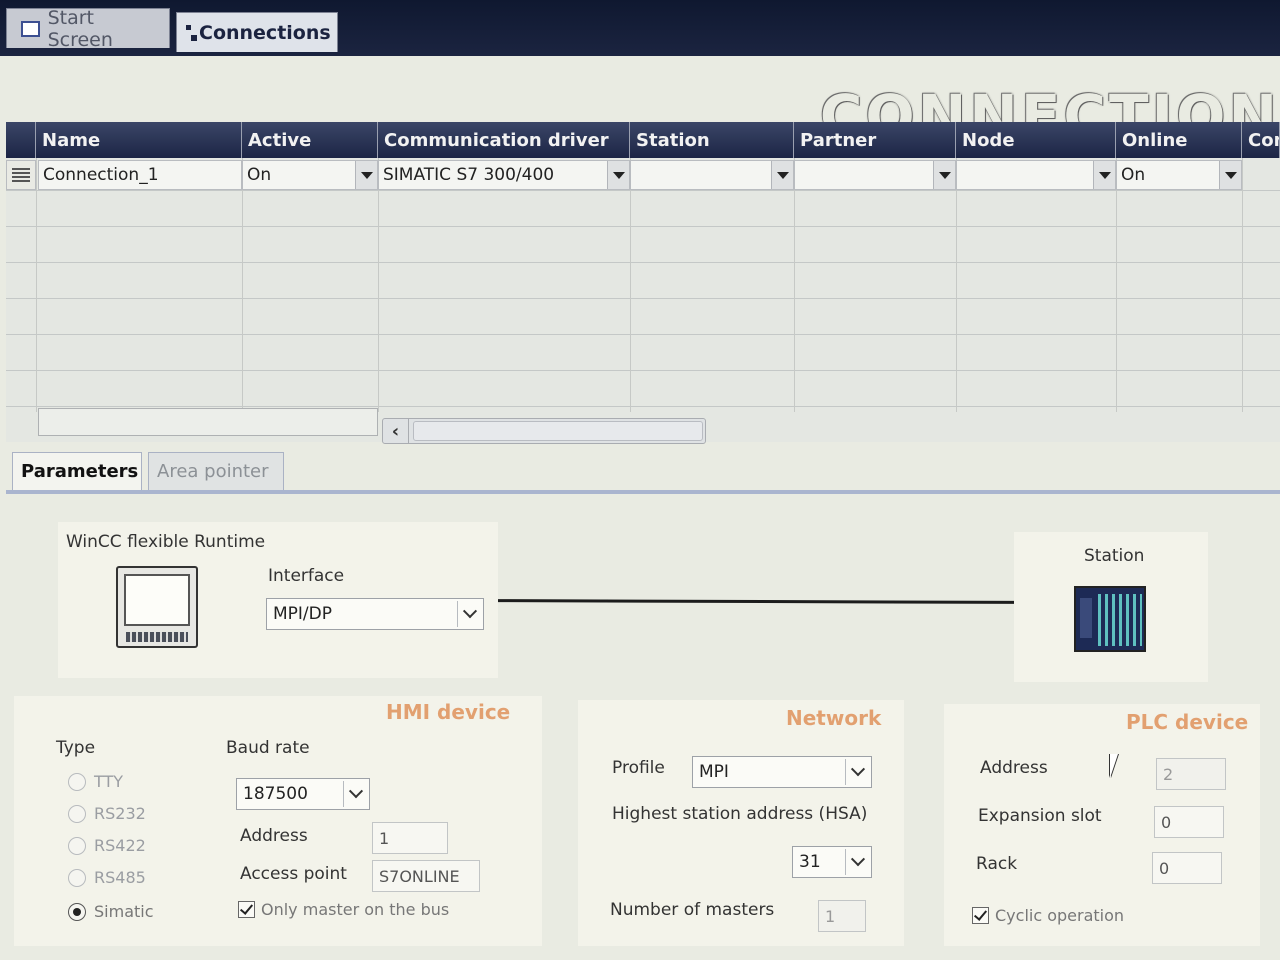 The height and width of the screenshot is (960, 1280). Describe the element at coordinates (448, 712) in the screenshot. I see `hmi-device-title: HMI device` at that location.